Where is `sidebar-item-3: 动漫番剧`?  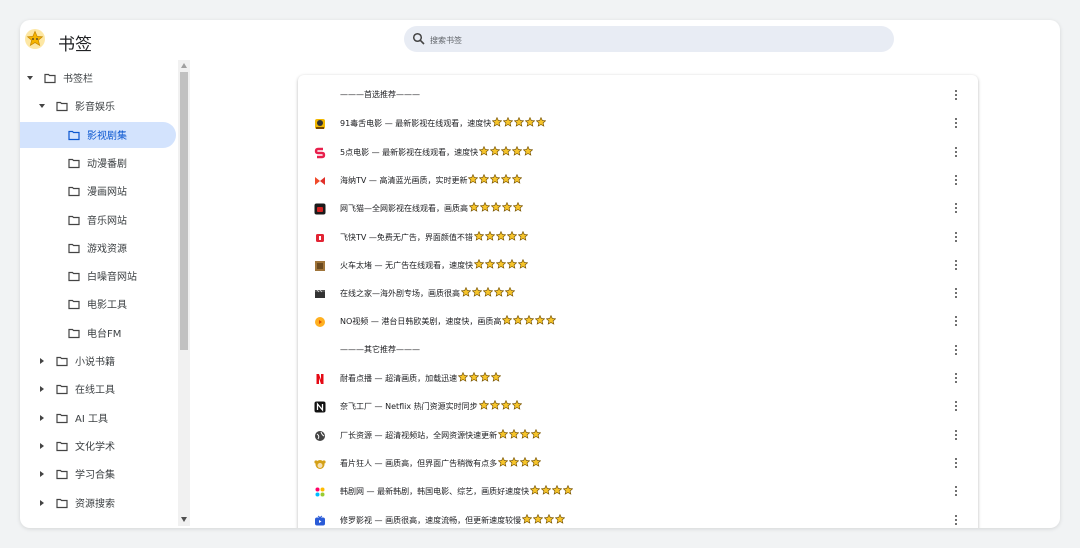
sidebar-item-3: 动漫番剧 is located at coordinates (98, 163).